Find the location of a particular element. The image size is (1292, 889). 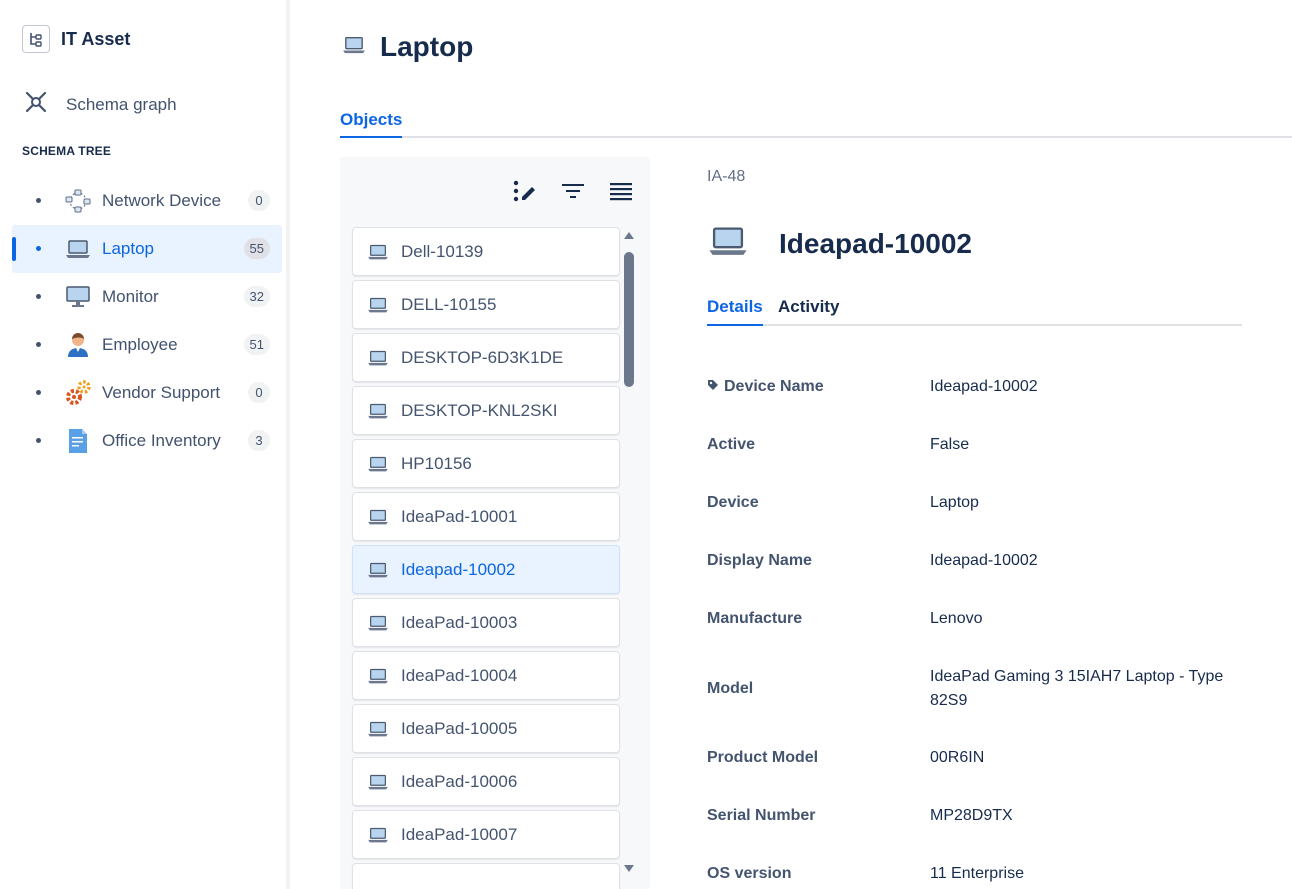

attribute-value: Lenovo is located at coordinates (1080, 619).